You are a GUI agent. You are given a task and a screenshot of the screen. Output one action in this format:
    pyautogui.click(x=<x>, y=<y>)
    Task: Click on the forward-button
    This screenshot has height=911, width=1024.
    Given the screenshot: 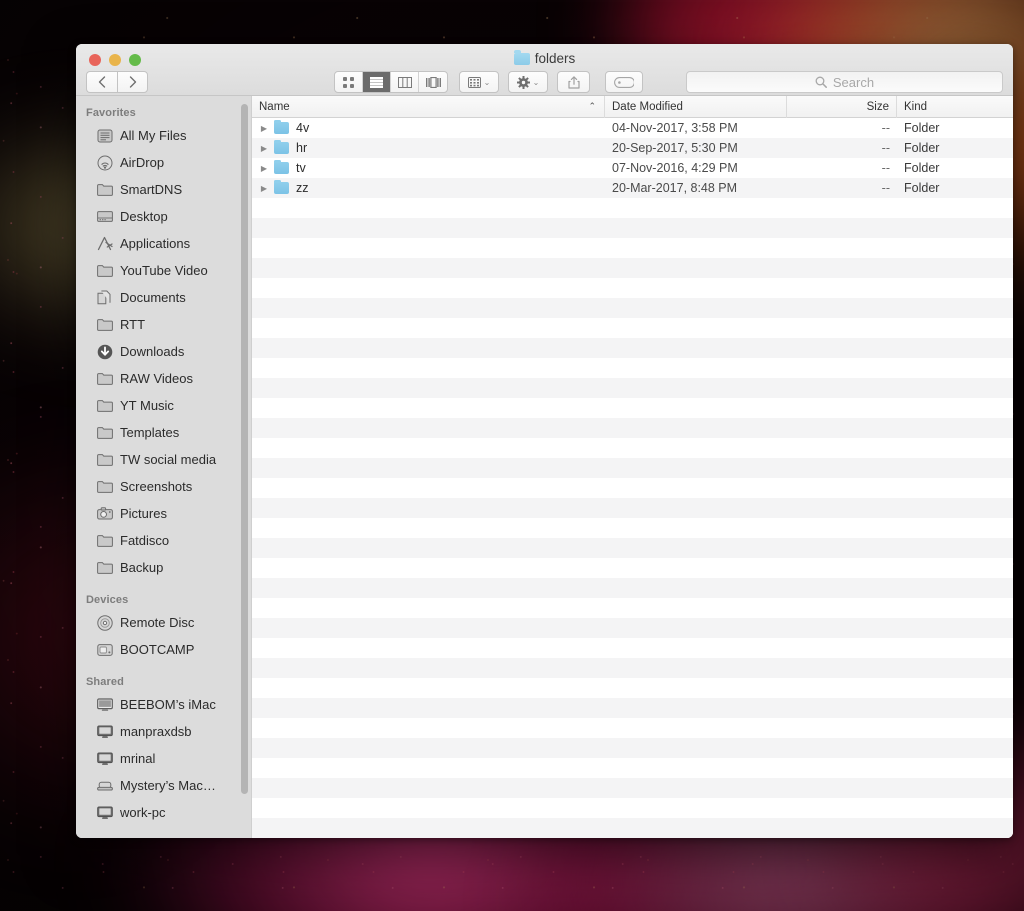 What is the action you would take?
    pyautogui.click(x=132, y=82)
    